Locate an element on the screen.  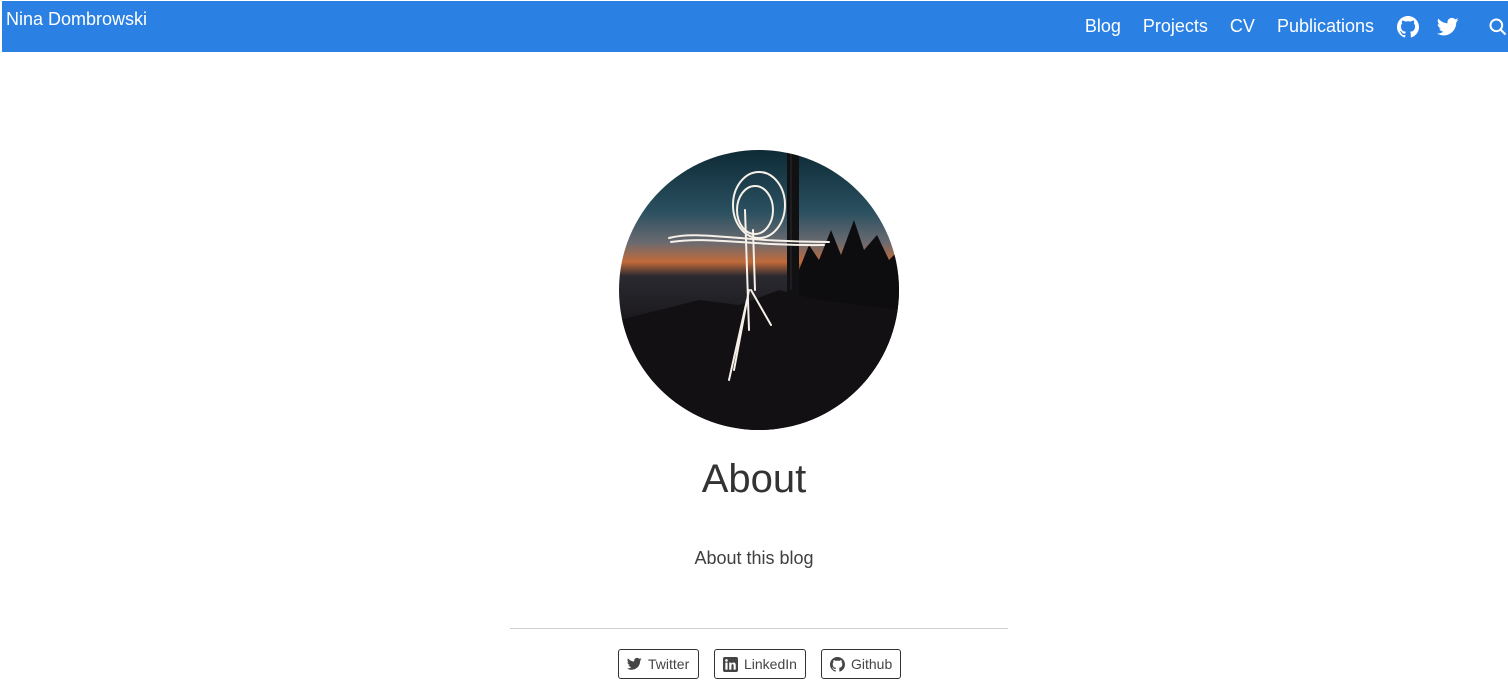
search-icon is located at coordinates (1498, 27).